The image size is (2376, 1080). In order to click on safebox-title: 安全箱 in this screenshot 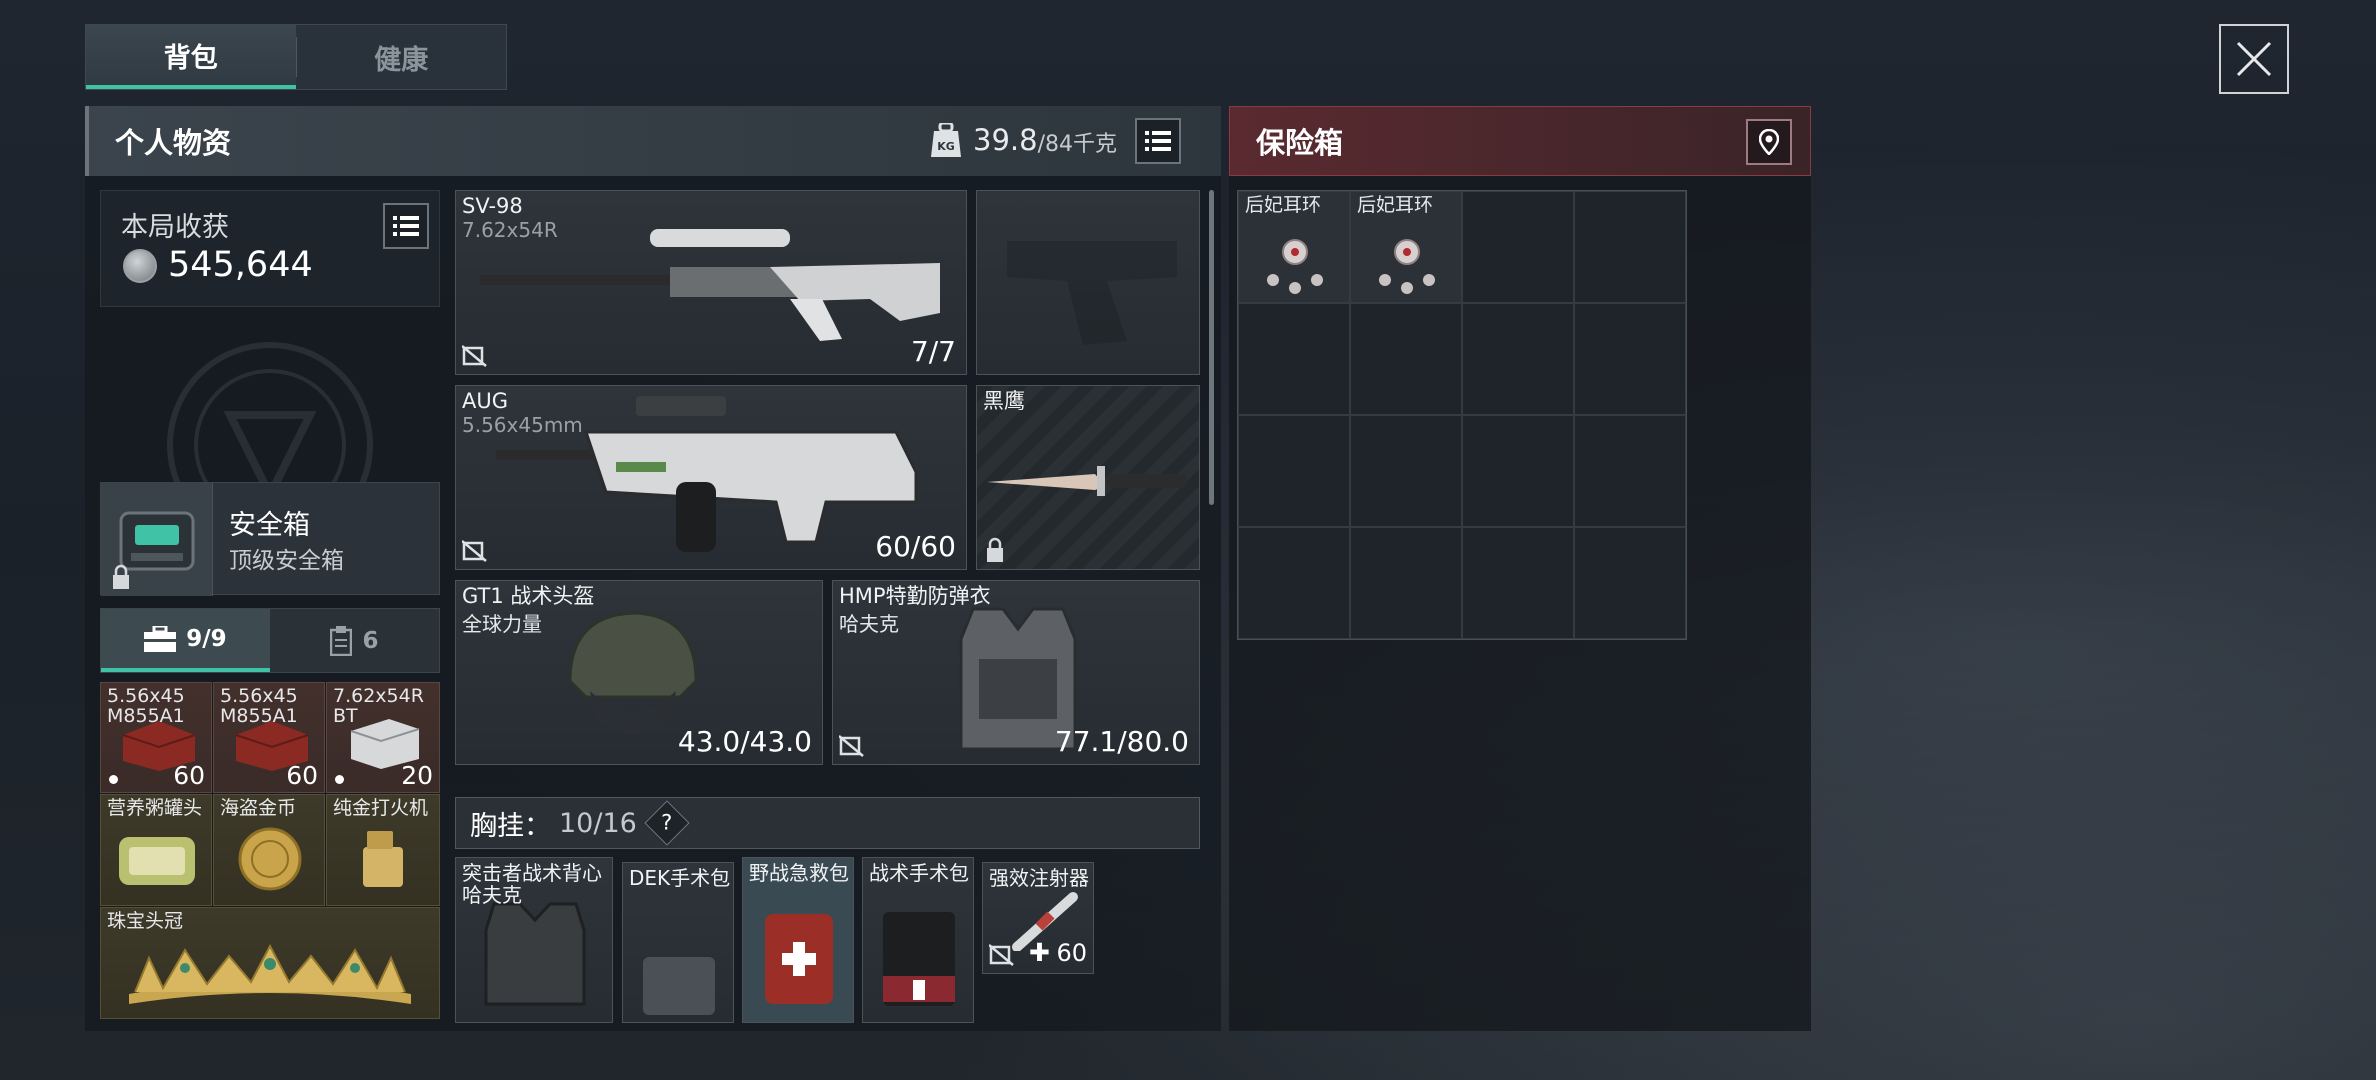, I will do `click(269, 525)`.